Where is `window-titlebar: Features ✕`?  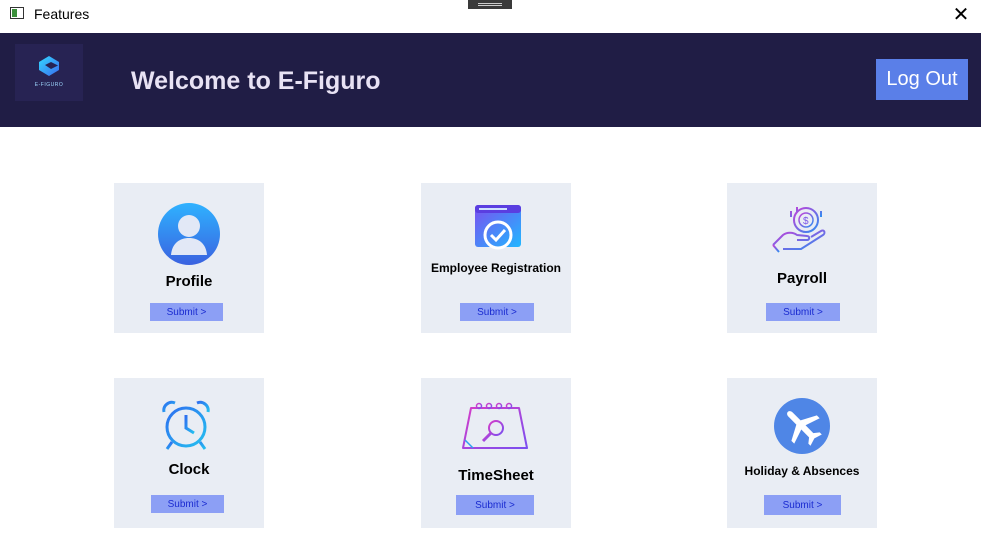
window-titlebar: Features ✕ is located at coordinates (490, 16).